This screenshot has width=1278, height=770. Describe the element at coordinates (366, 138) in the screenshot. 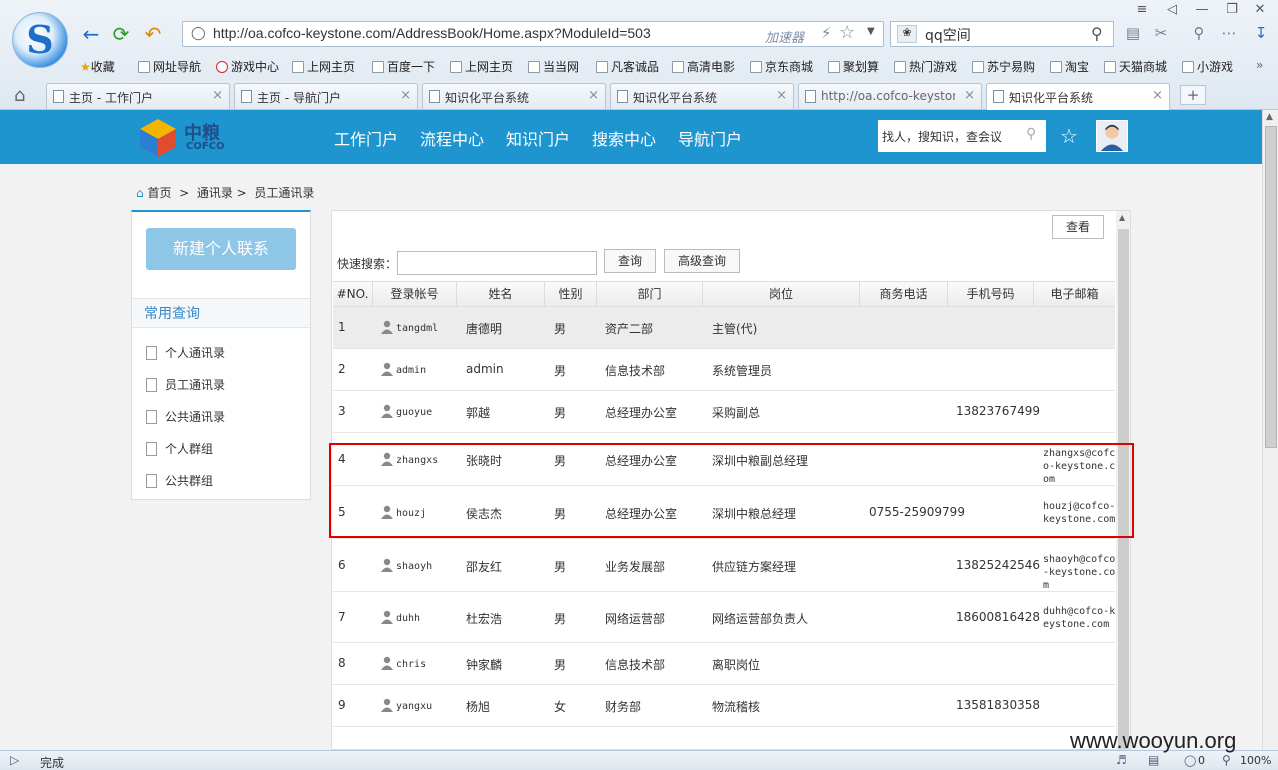

I see `nav-work-portal: 工作门户` at that location.